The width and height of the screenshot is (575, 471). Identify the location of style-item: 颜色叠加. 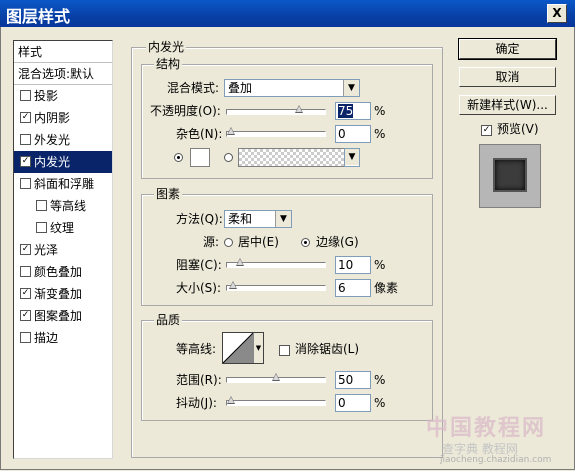
(63, 272).